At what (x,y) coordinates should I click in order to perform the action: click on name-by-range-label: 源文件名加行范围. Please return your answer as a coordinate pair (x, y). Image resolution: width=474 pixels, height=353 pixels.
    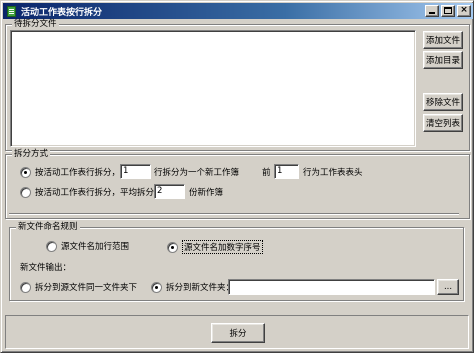
    Looking at the image, I should click on (95, 247).